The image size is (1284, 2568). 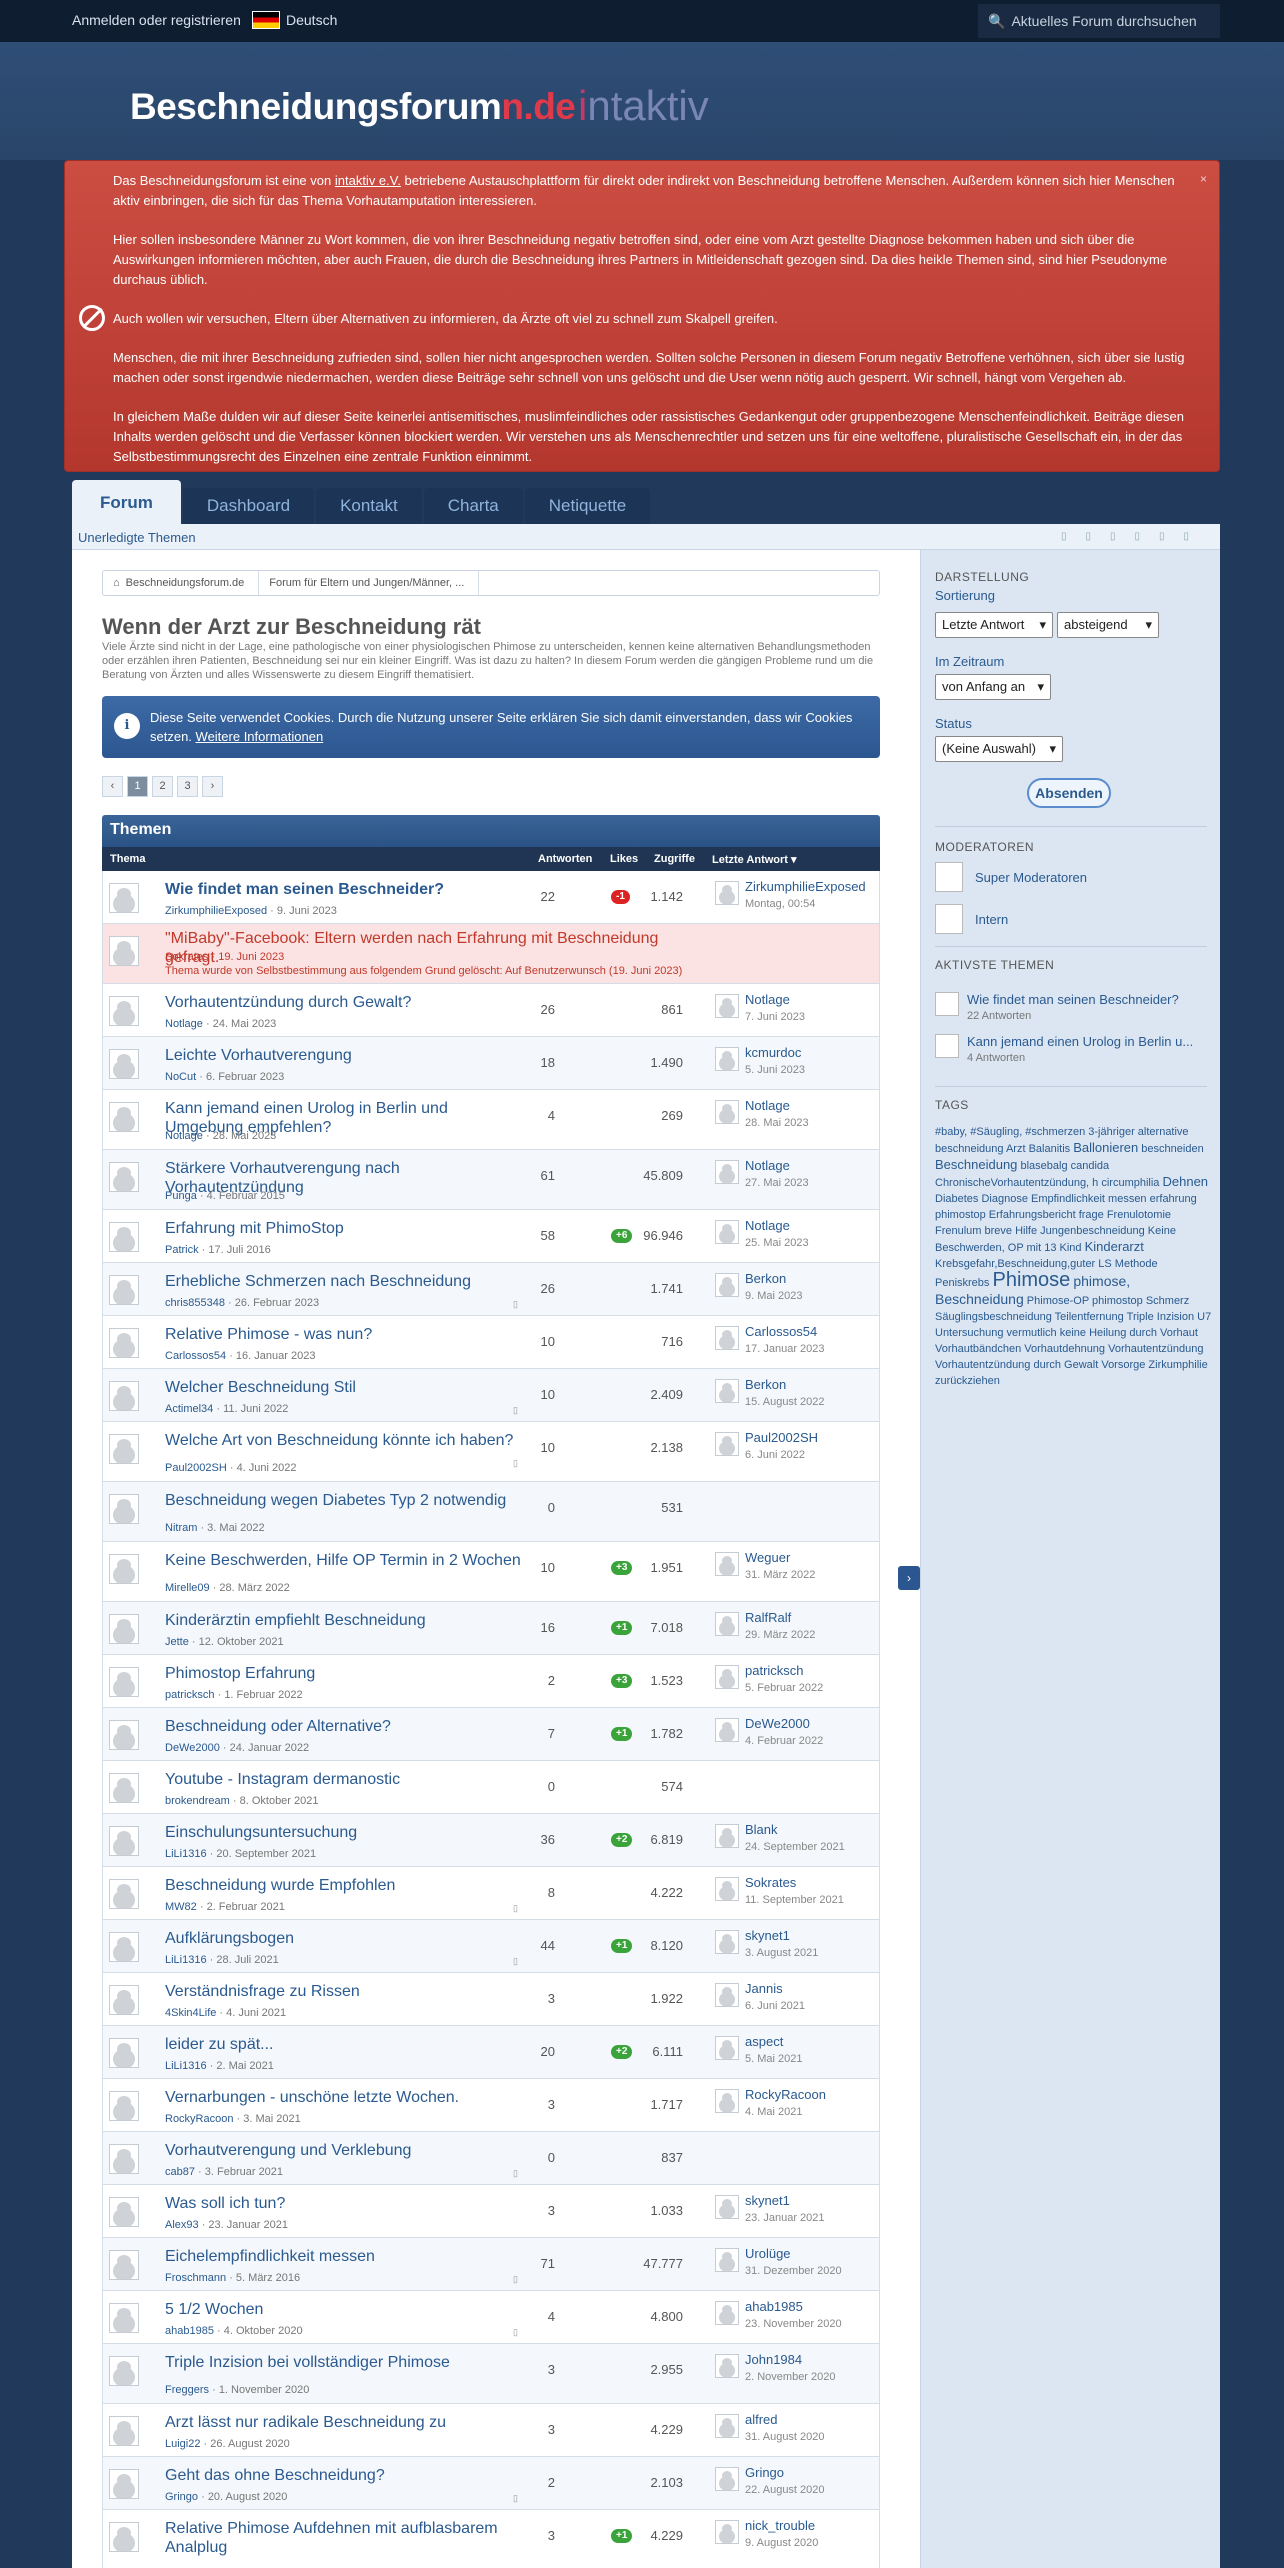 What do you see at coordinates (780, 904) in the screenshot?
I see `last-post-date: Montag, 00:54` at bounding box center [780, 904].